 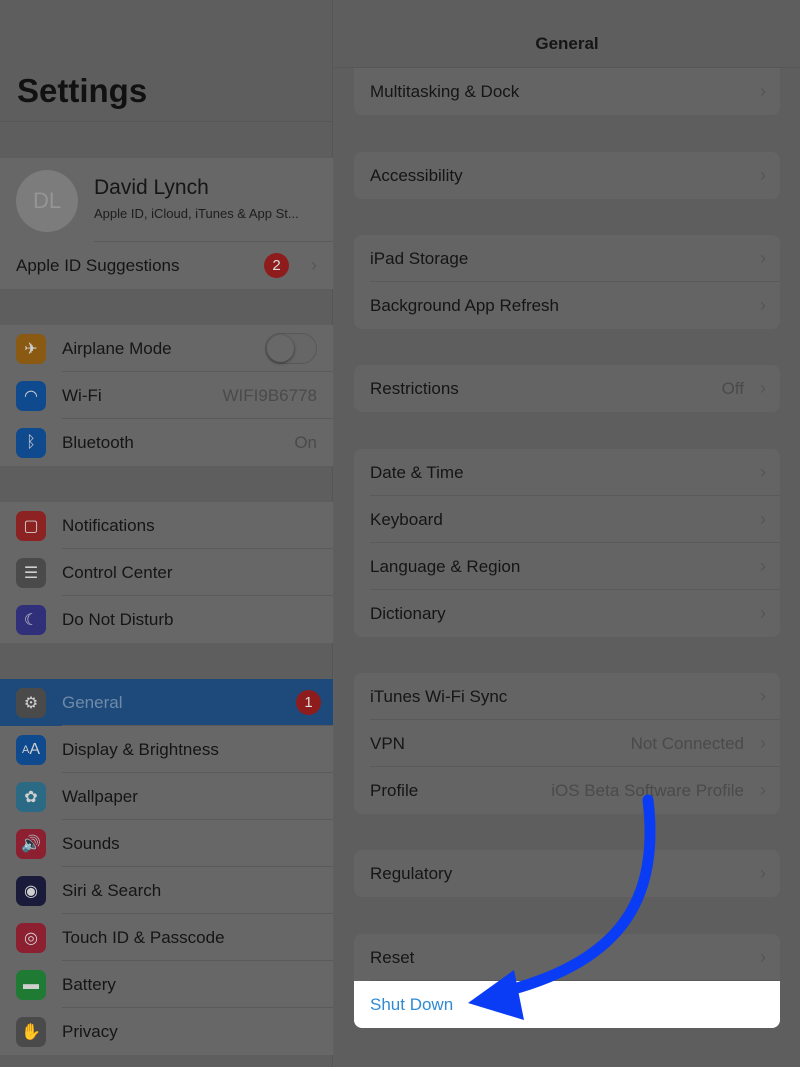 What do you see at coordinates (419, 258) in the screenshot?
I see `general-item-label: iPad Storage` at bounding box center [419, 258].